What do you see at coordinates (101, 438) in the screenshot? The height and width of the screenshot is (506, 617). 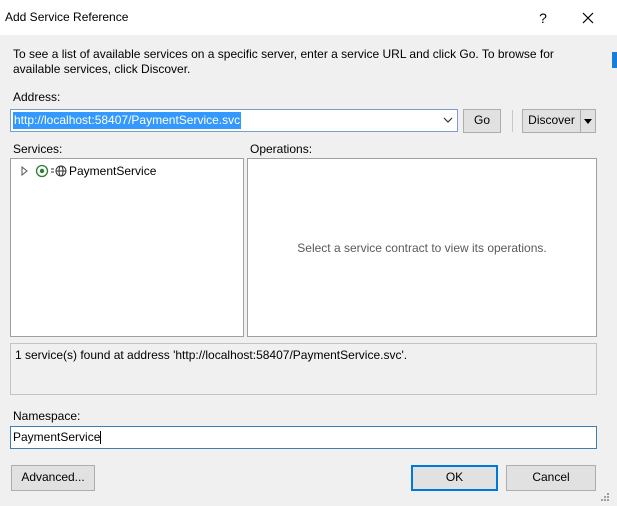 I see `text-caret` at bounding box center [101, 438].